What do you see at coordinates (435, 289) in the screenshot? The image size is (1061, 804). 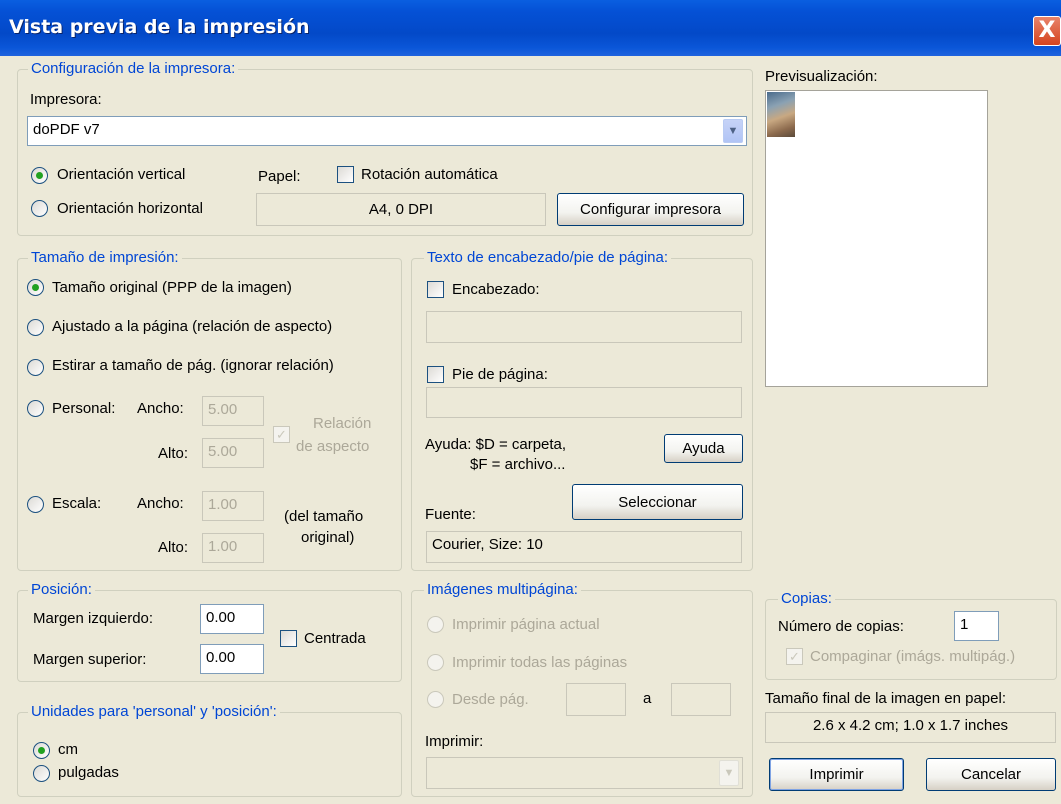 I see `header-checkbox` at bounding box center [435, 289].